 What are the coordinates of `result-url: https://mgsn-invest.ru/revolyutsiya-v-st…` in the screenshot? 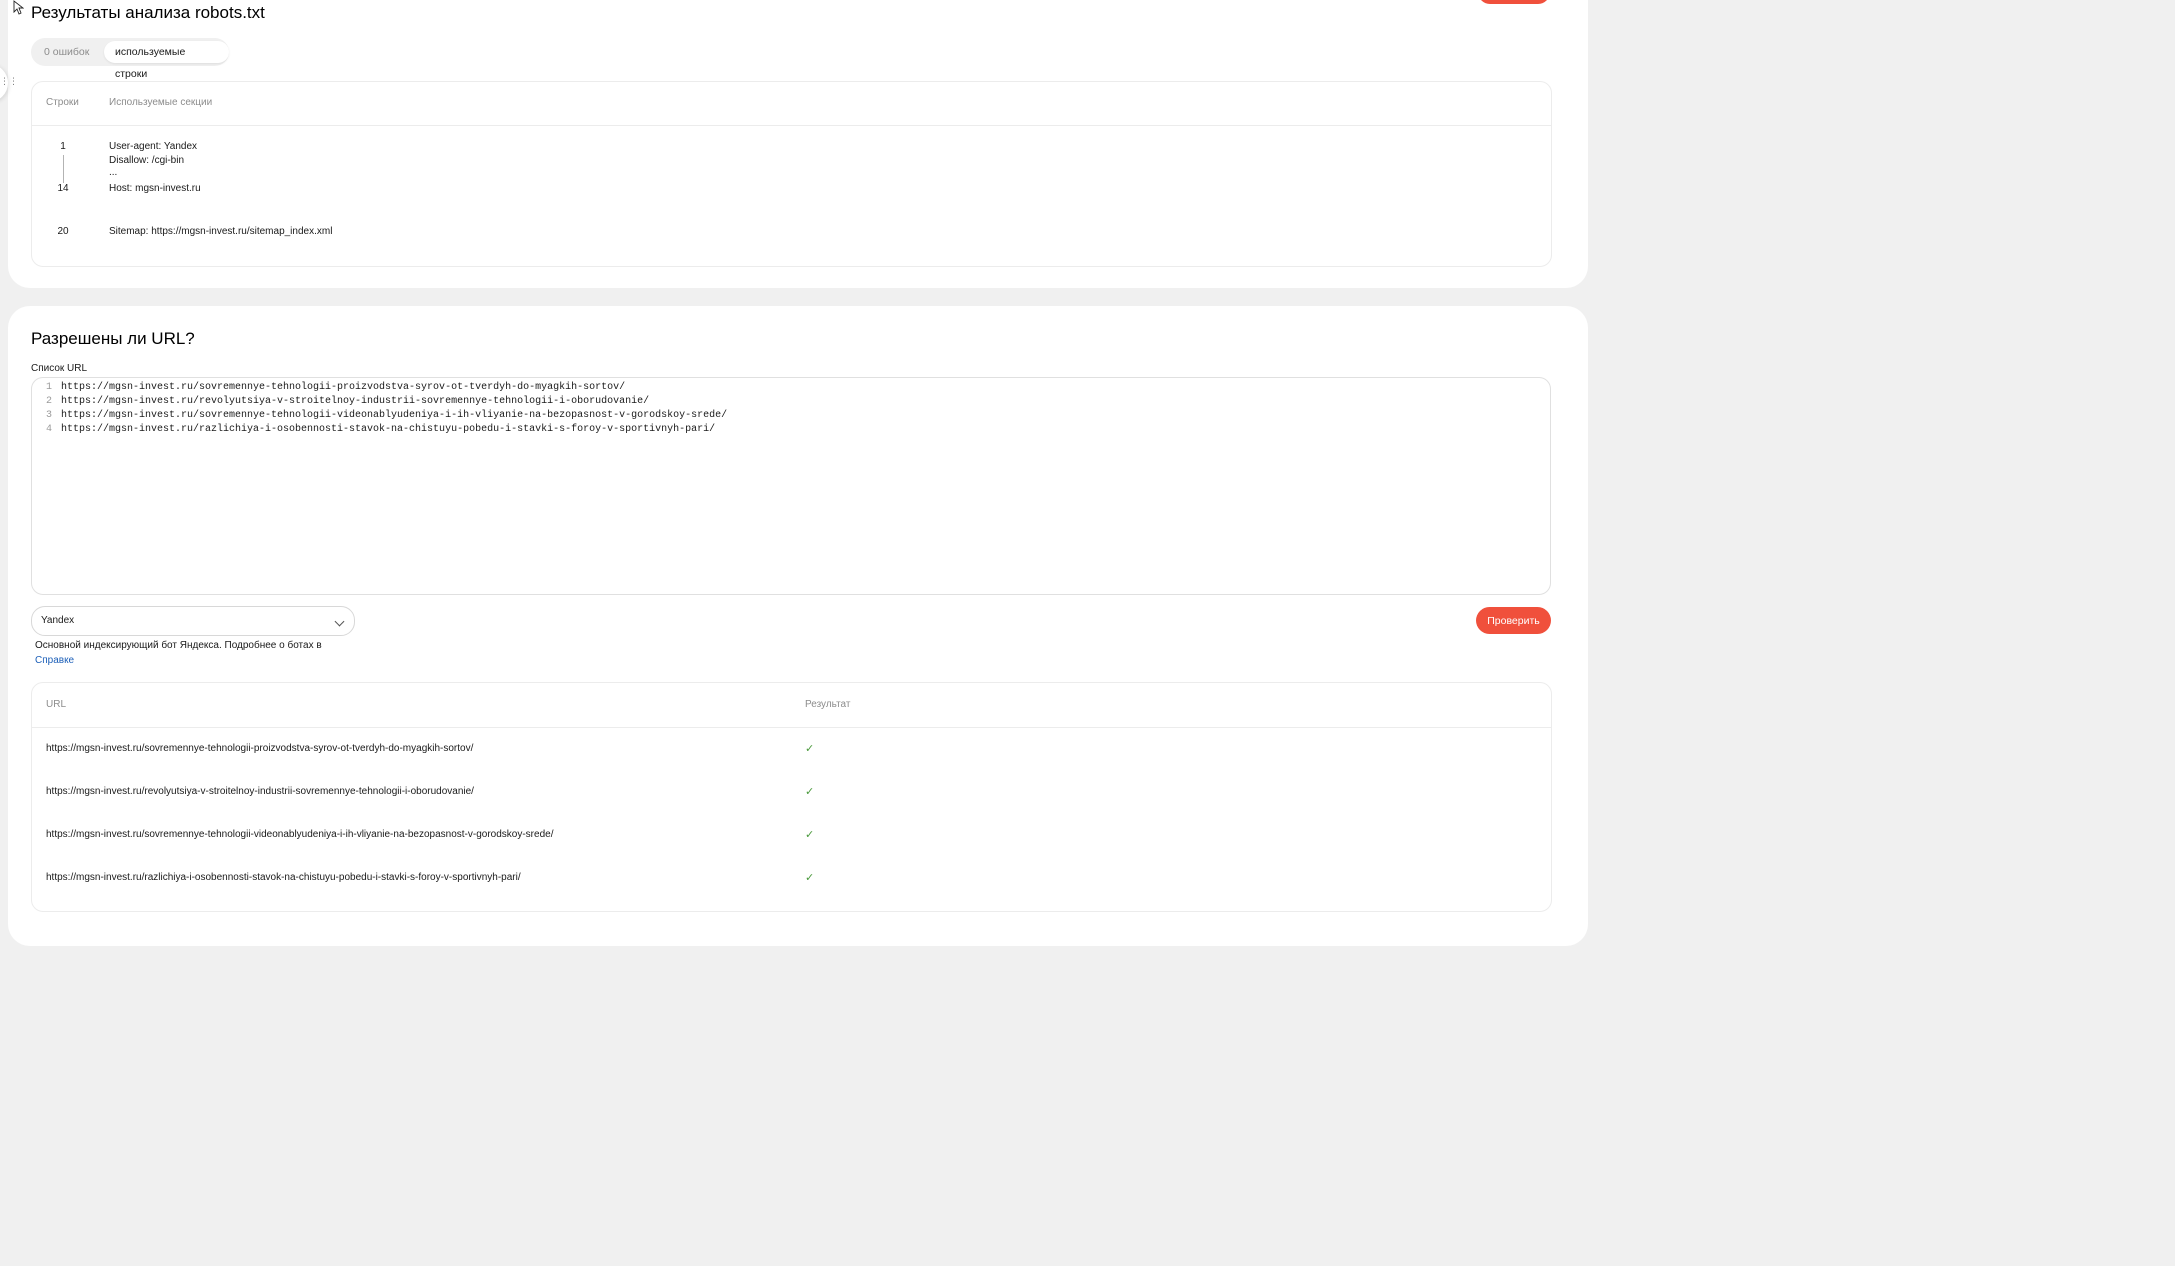 It's located at (260, 791).